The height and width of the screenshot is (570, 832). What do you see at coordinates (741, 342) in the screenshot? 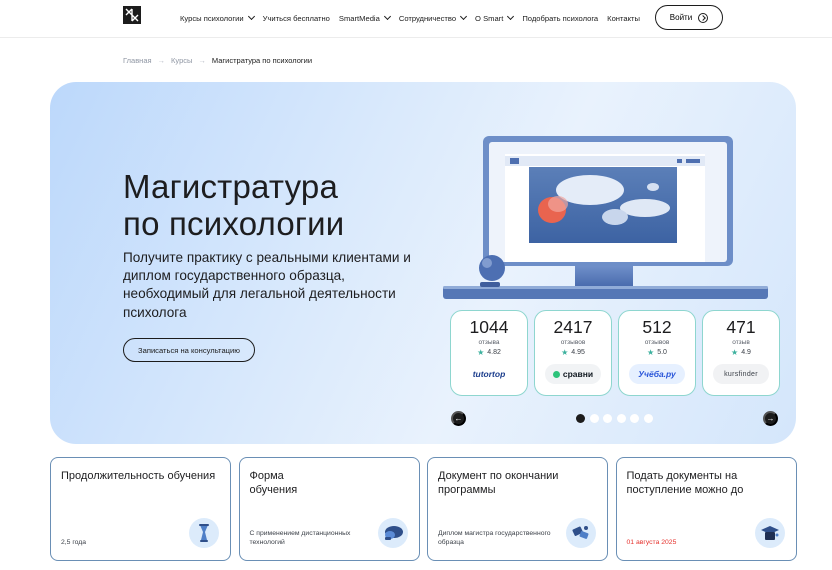
I see `review-label: отзыв` at bounding box center [741, 342].